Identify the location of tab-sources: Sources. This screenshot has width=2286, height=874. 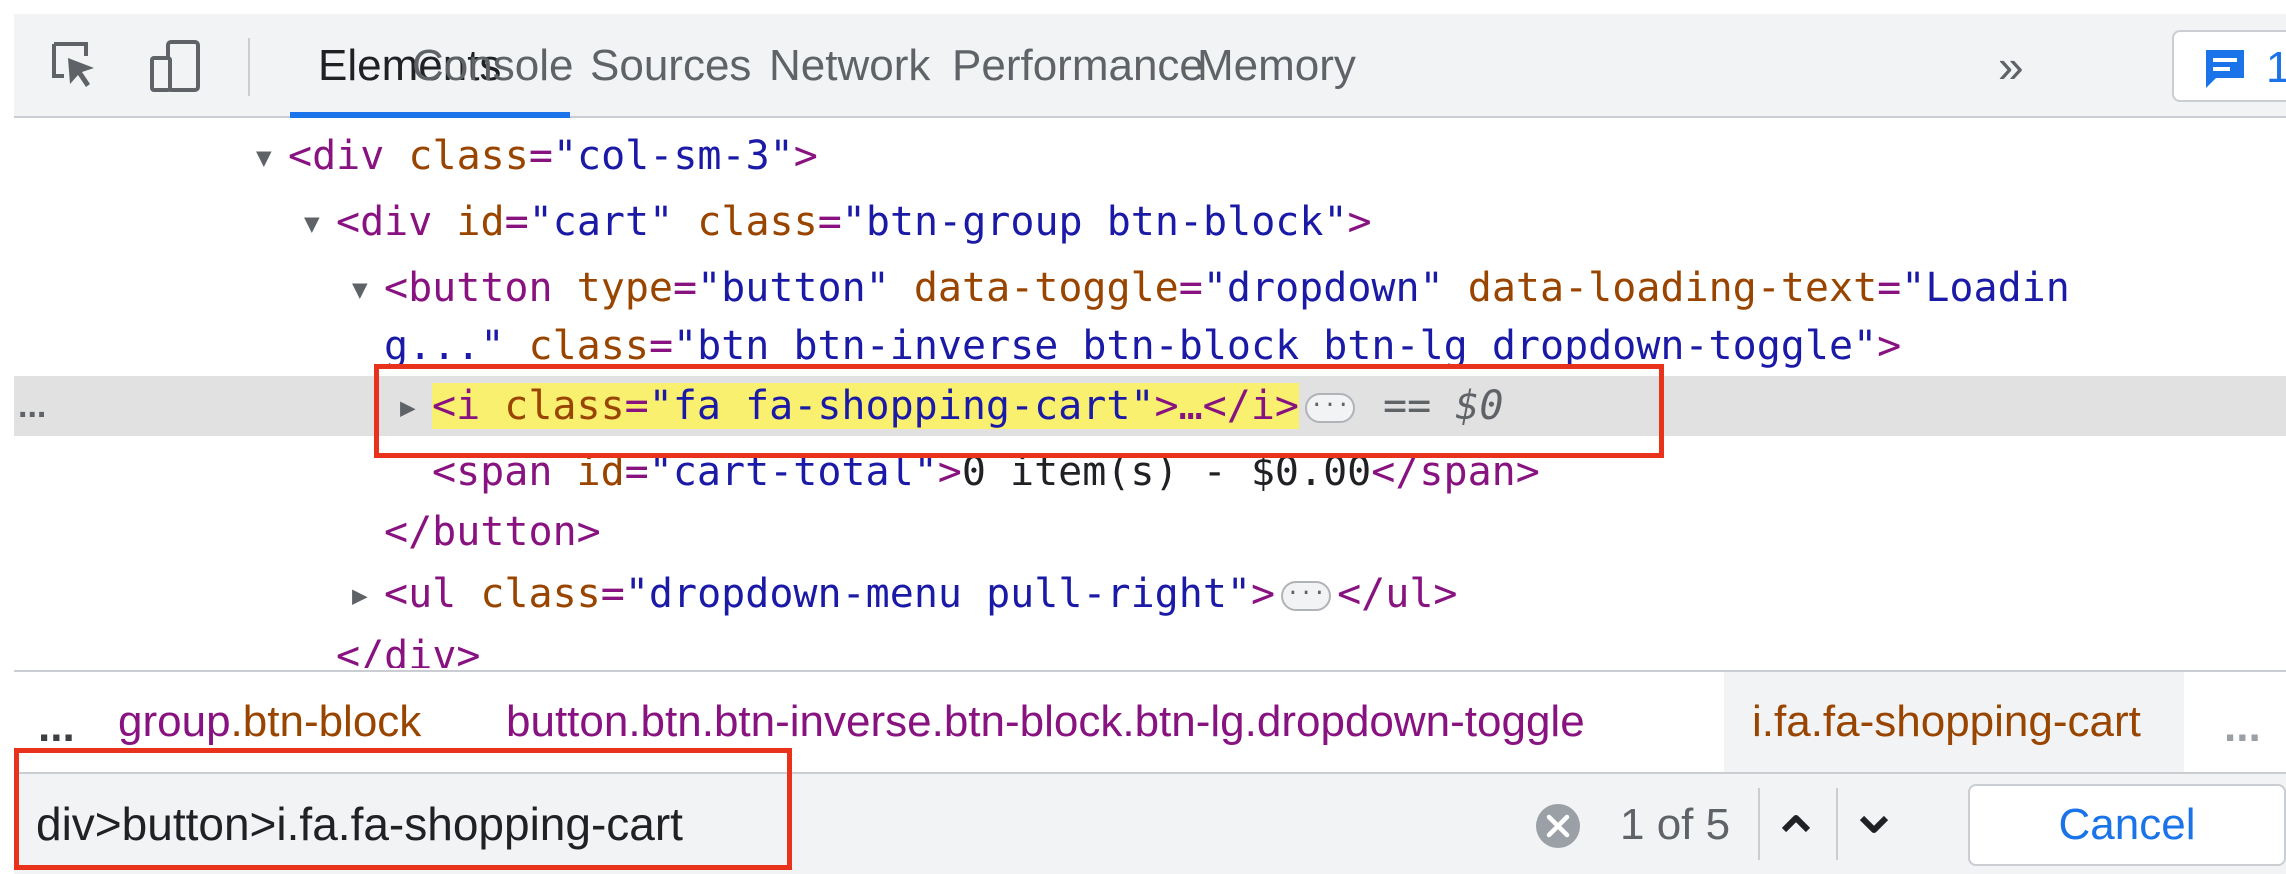
(670, 66).